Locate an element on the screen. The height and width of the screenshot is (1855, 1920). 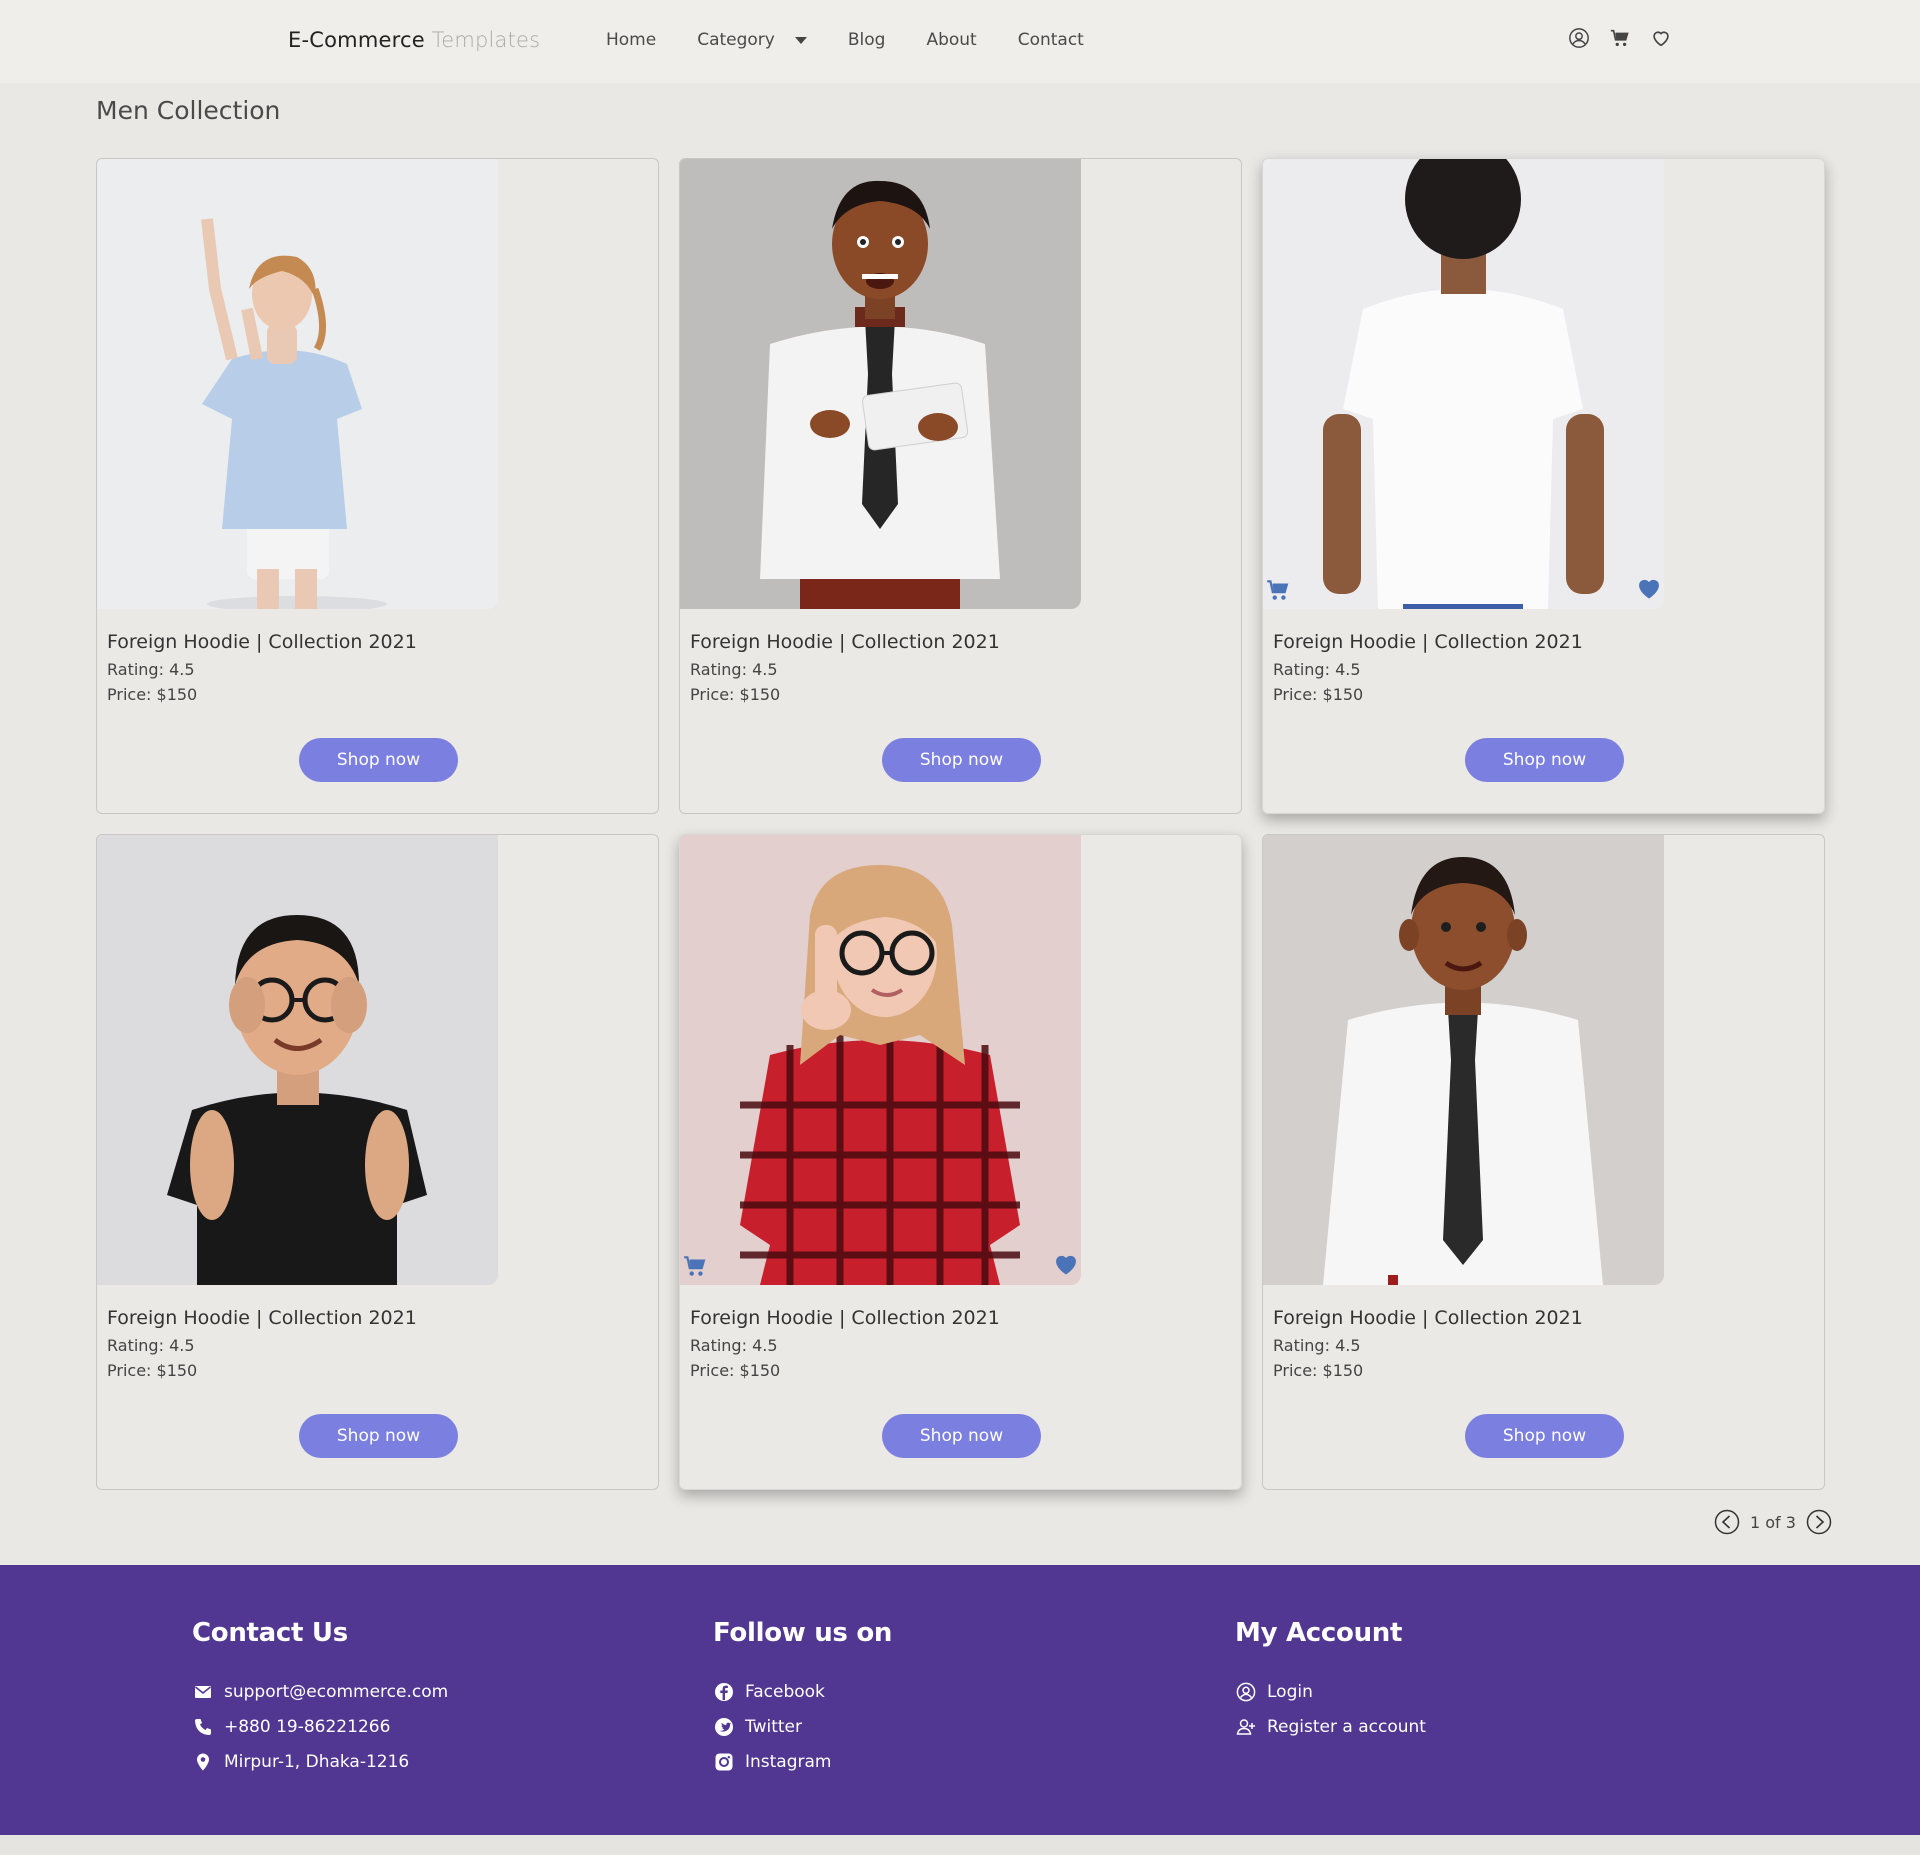
page-indicator: 1 of 3 is located at coordinates (1773, 1522).